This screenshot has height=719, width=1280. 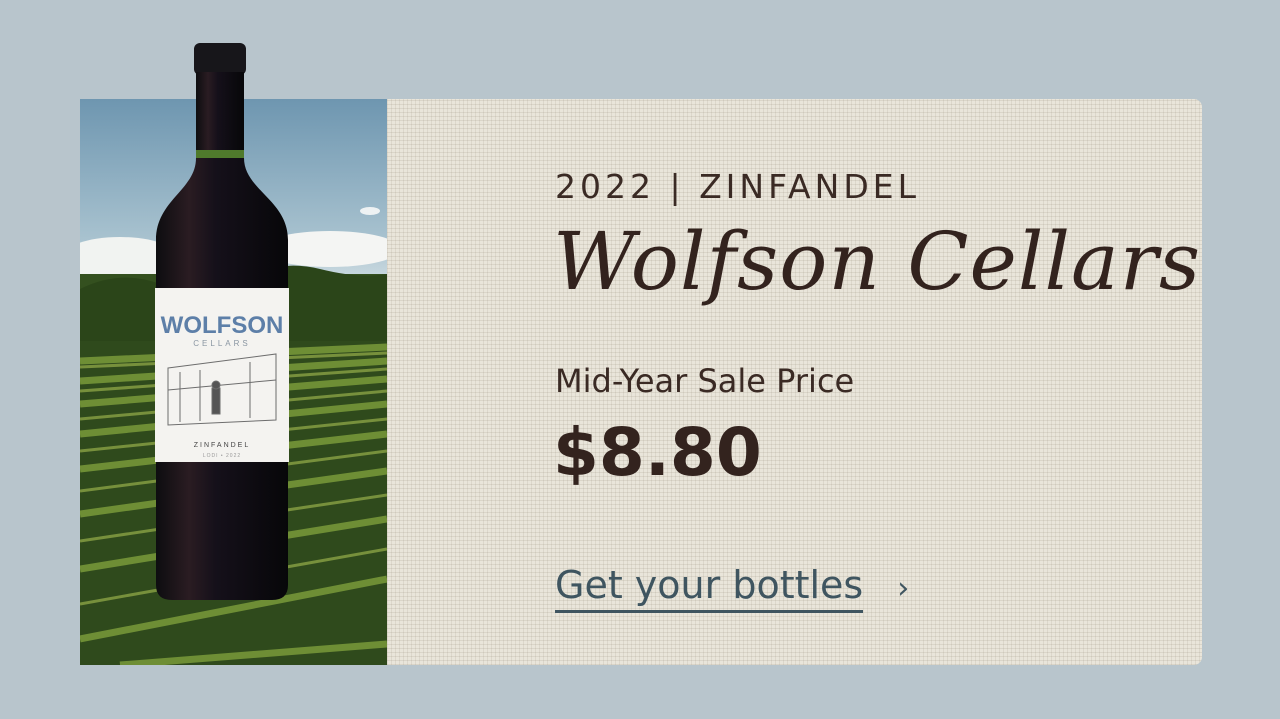 I want to click on label-varietal-text: ZINFANDEL, so click(x=222, y=445).